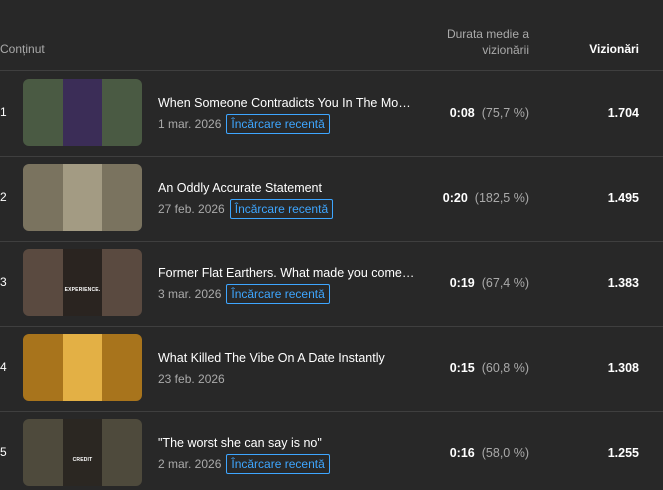 The height and width of the screenshot is (490, 663). I want to click on avg-view-duration: 0:08 (75,7 %), so click(489, 113).